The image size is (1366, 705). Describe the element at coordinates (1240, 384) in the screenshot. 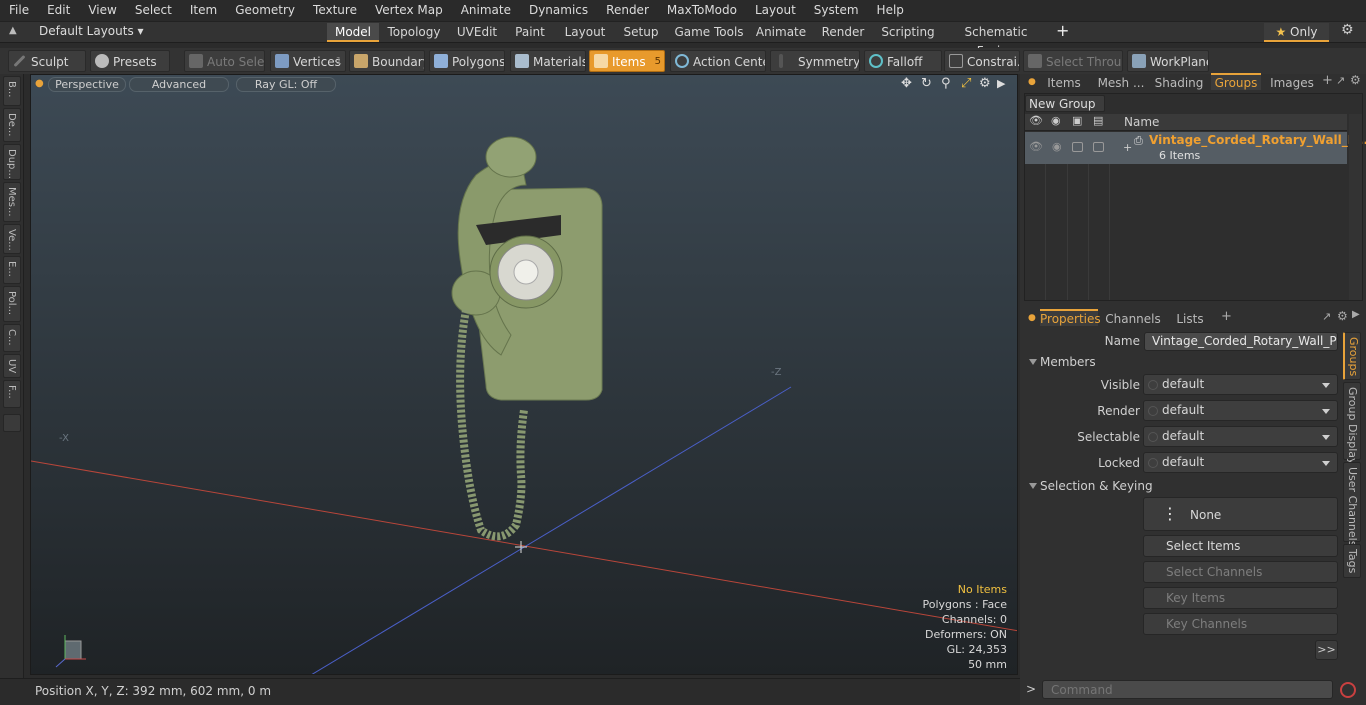

I see `visible-dropdown: default` at that location.